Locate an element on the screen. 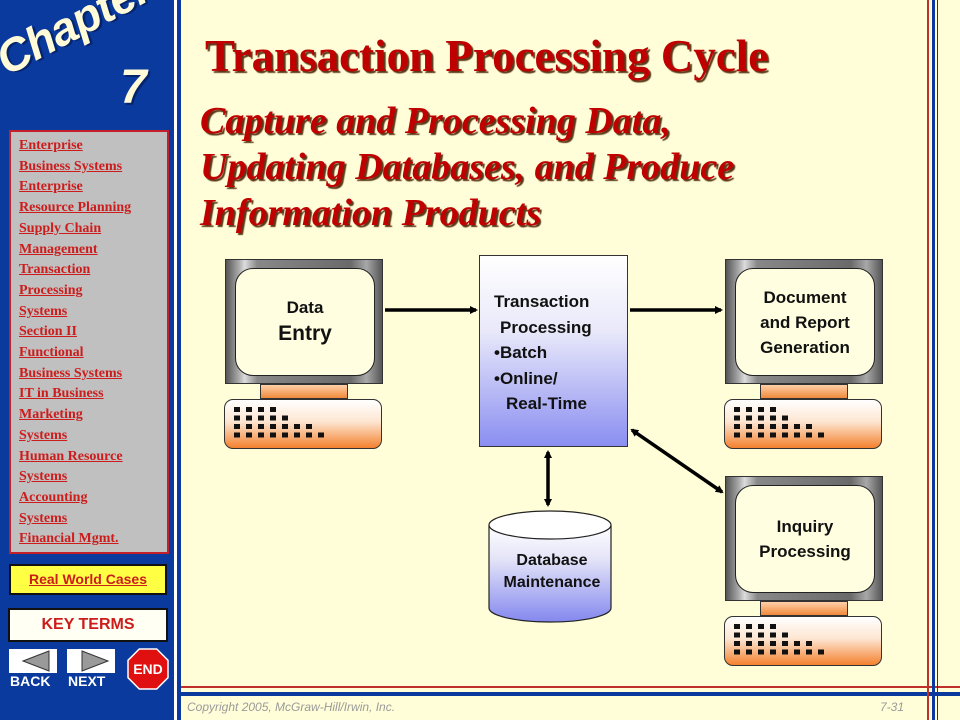 This screenshot has height=720, width=960. nav-link-resource-planning: Resource Planning is located at coordinates (93, 208).